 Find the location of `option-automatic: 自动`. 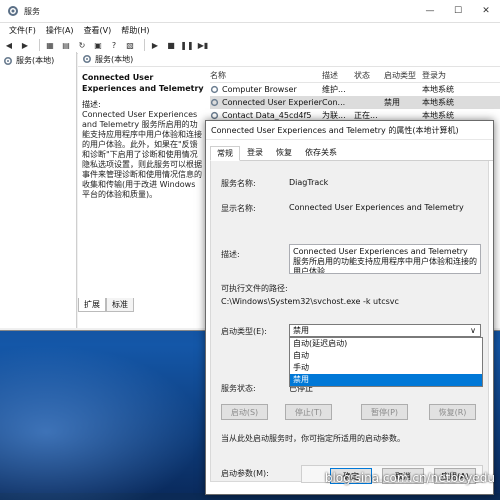

option-automatic: 自动 is located at coordinates (386, 356).